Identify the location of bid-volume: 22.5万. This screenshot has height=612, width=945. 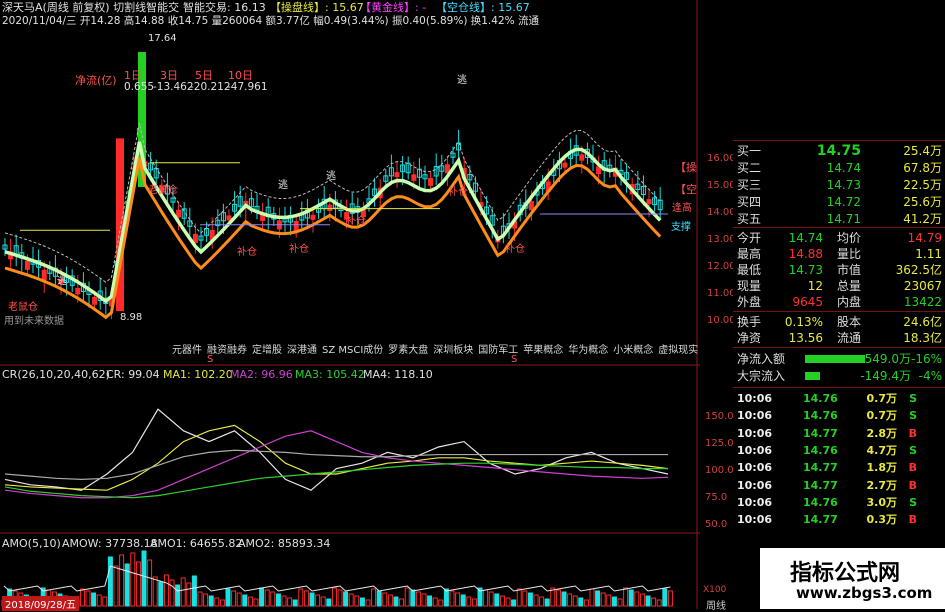
(922, 185).